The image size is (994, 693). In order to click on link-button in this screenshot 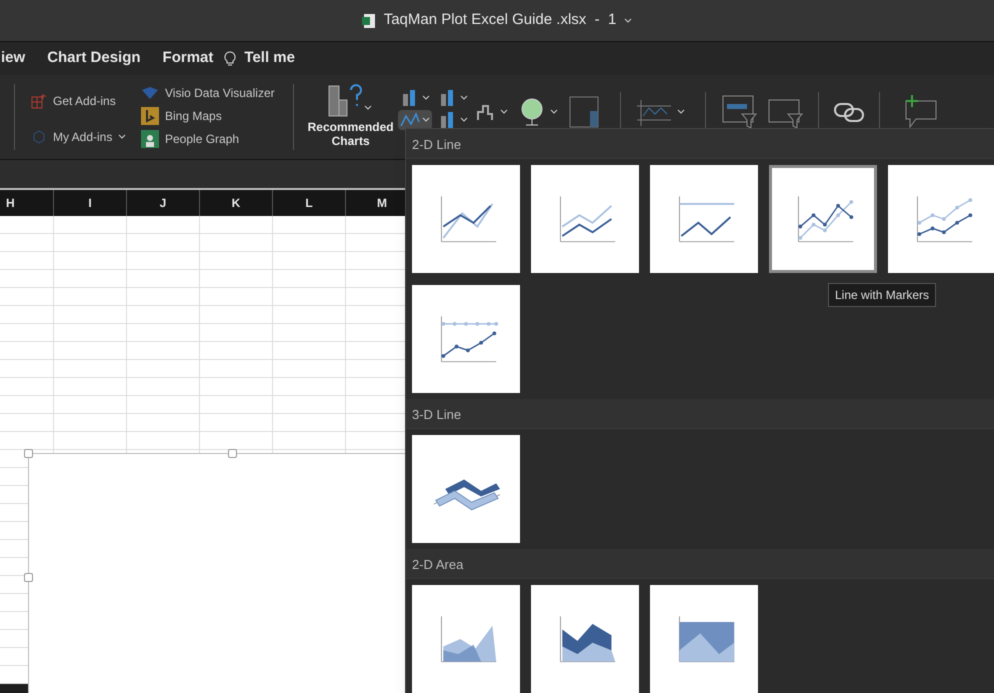, I will do `click(848, 112)`.